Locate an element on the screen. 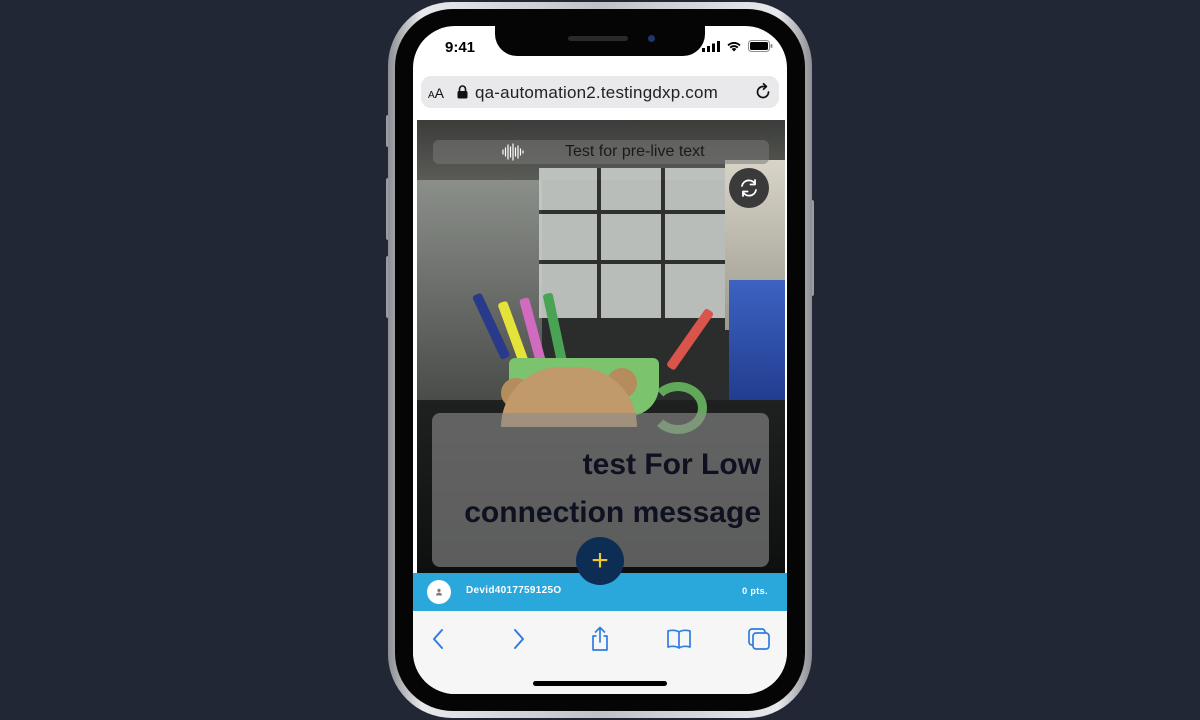  lock-icon is located at coordinates (462, 92).